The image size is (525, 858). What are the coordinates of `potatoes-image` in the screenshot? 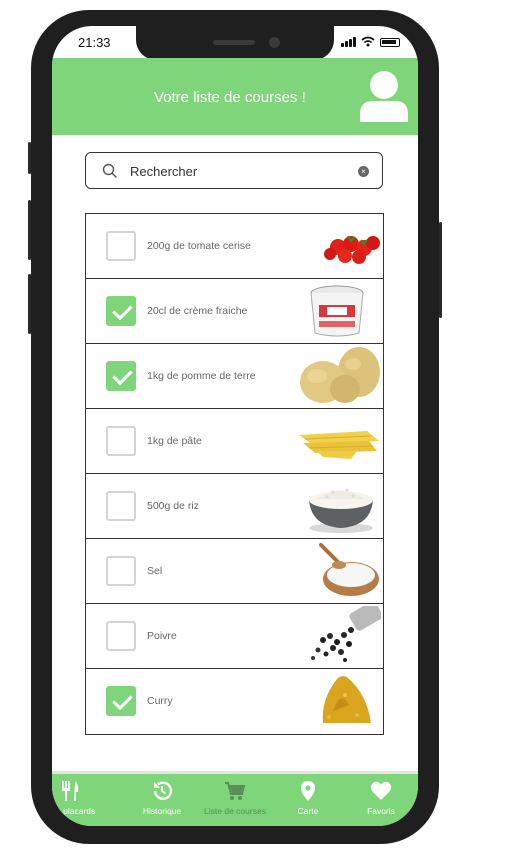 It's located at (340, 375).